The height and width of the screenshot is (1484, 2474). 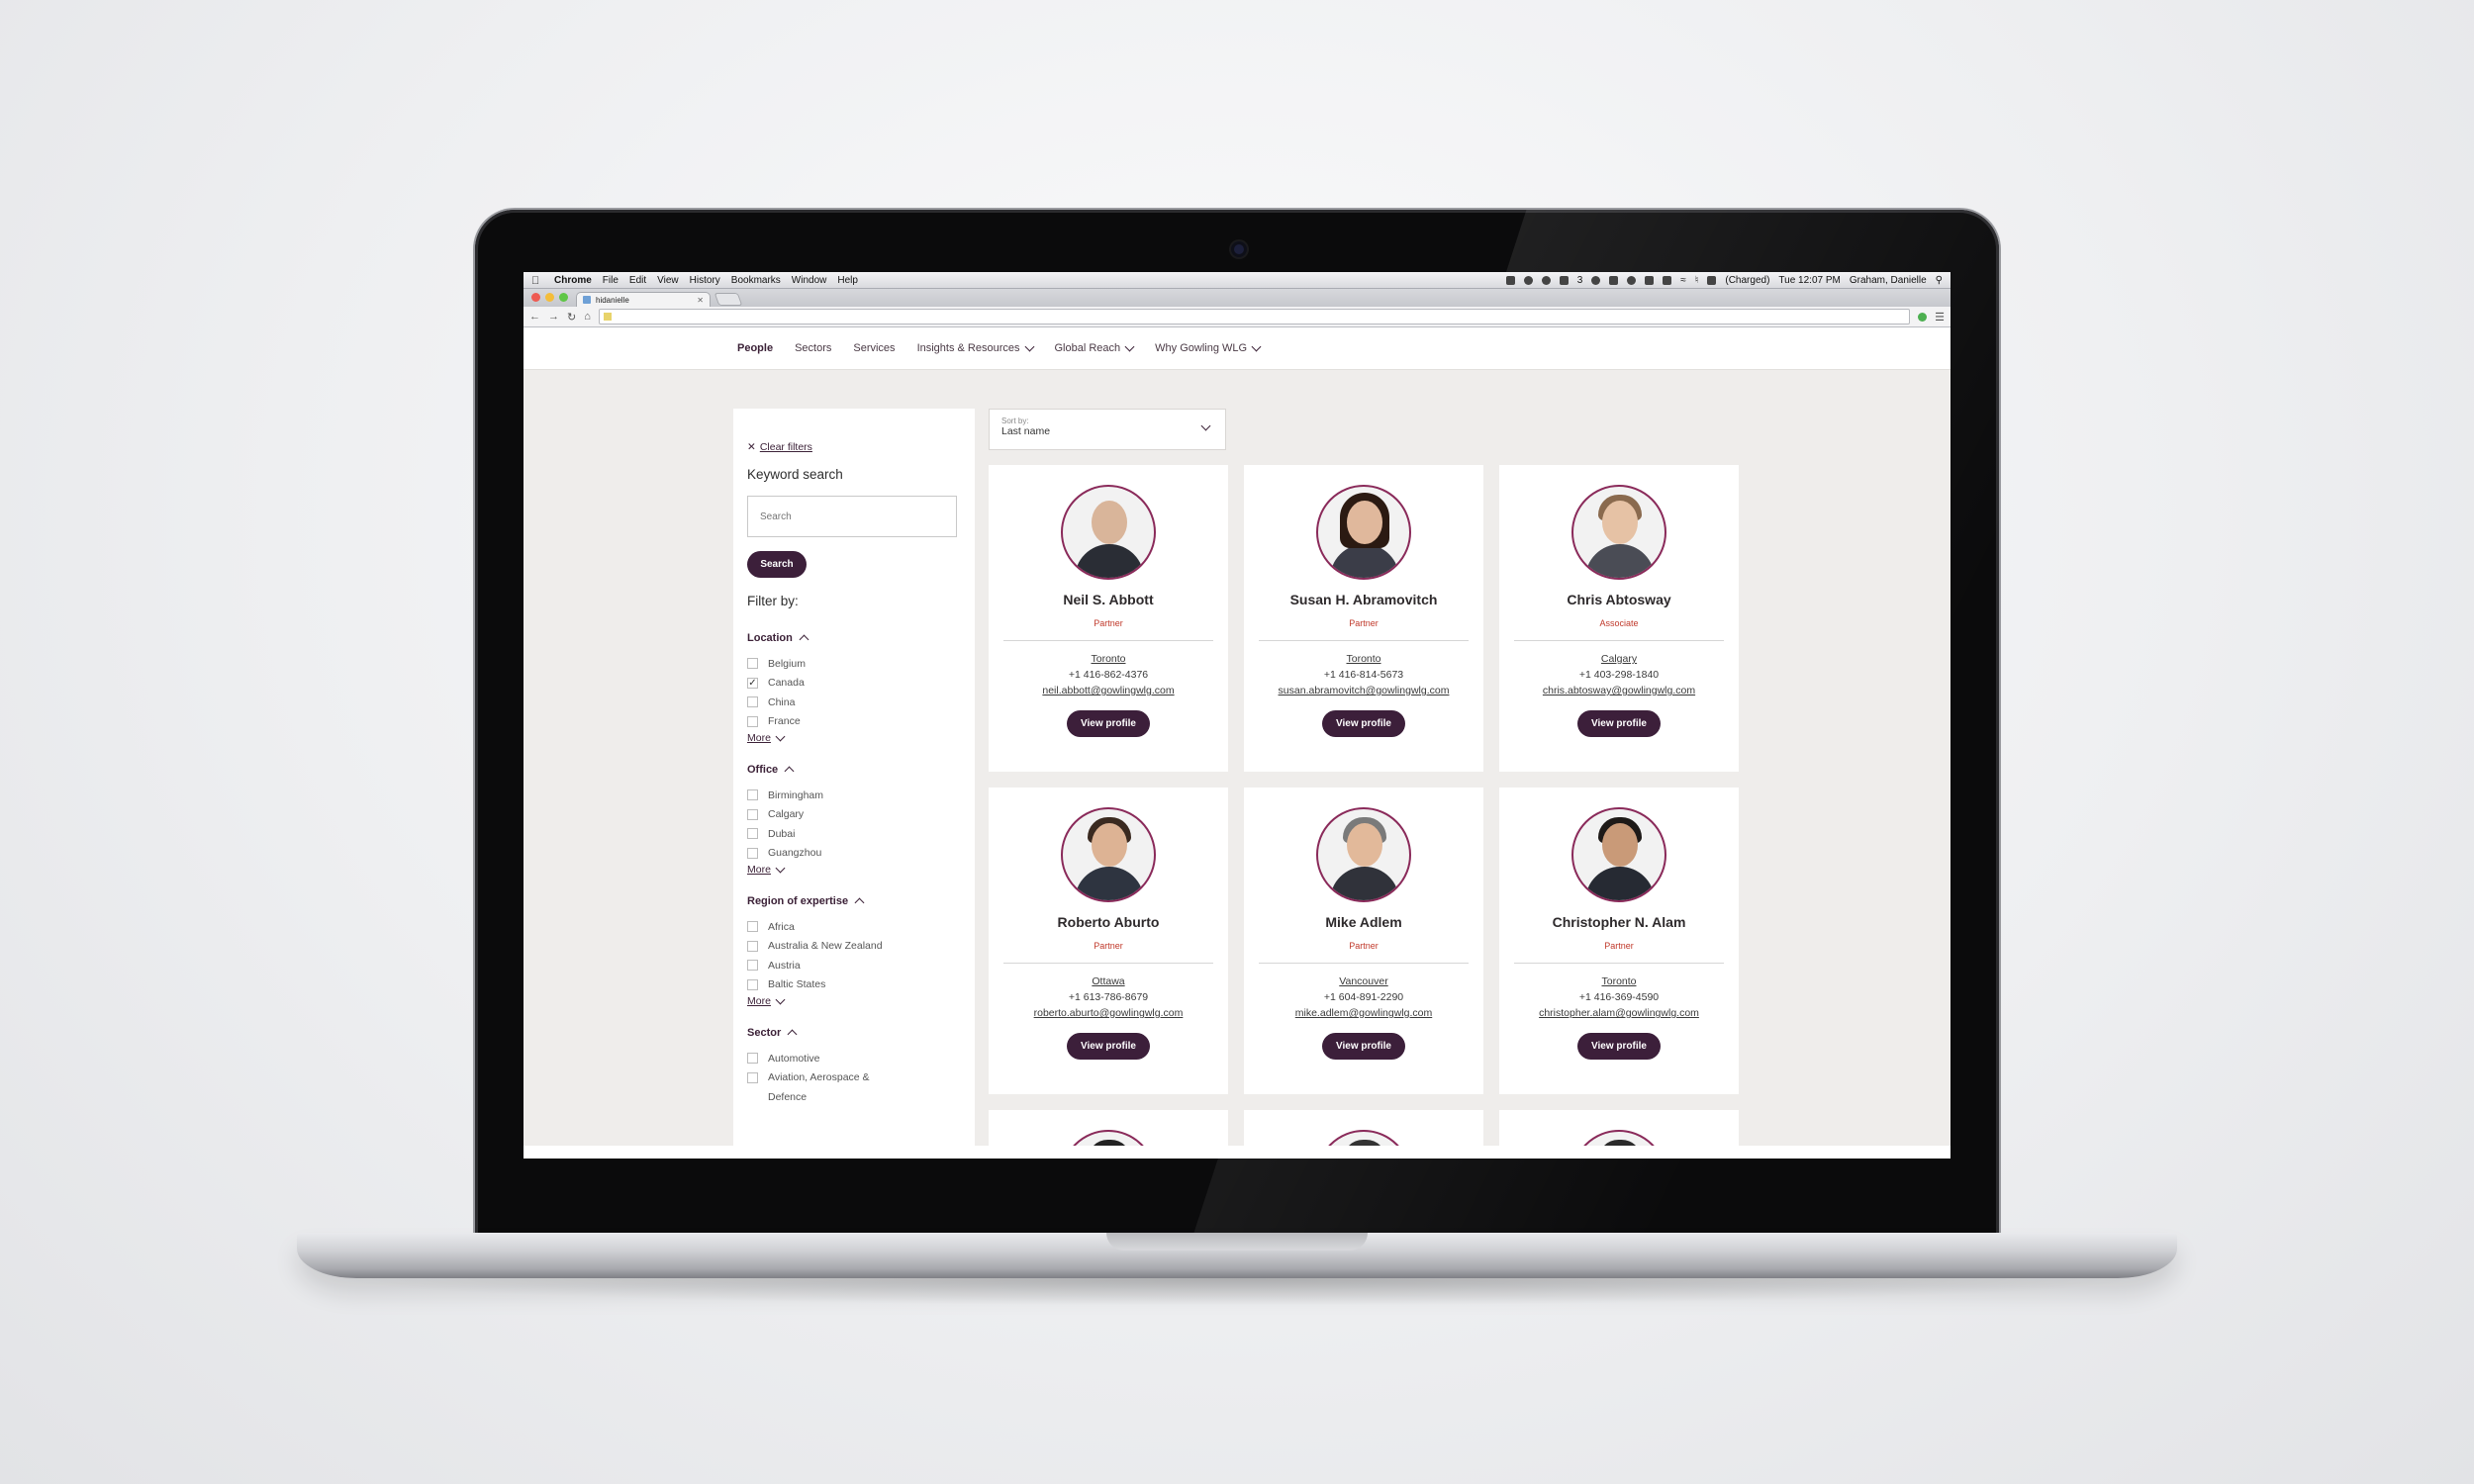 I want to click on person-name: Neil S. Abbott, so click(x=1109, y=599).